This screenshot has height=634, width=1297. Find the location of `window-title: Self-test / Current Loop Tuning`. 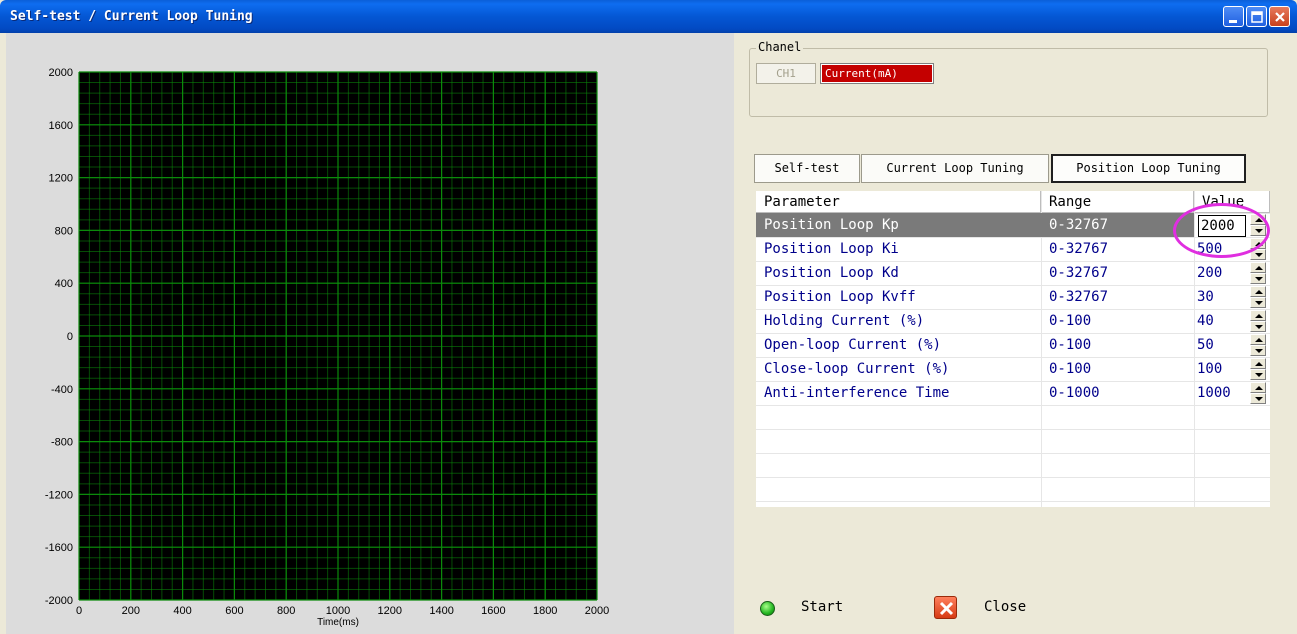

window-title: Self-test / Current Loop Tuning is located at coordinates (131, 16).